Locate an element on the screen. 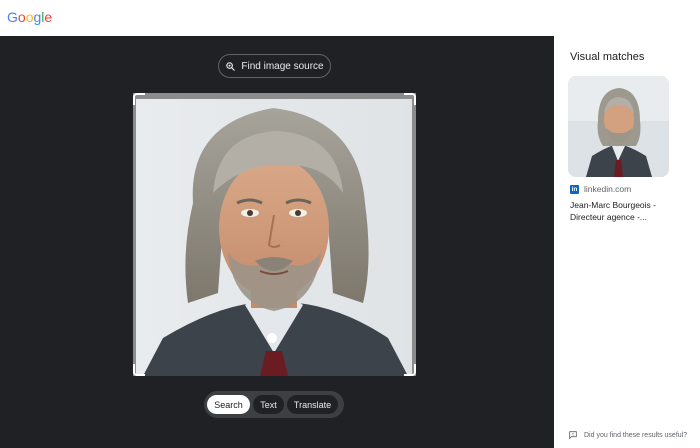 Image resolution: width=700 pixels, height=448 pixels. visual-matches-heading: Visual matches is located at coordinates (607, 57).